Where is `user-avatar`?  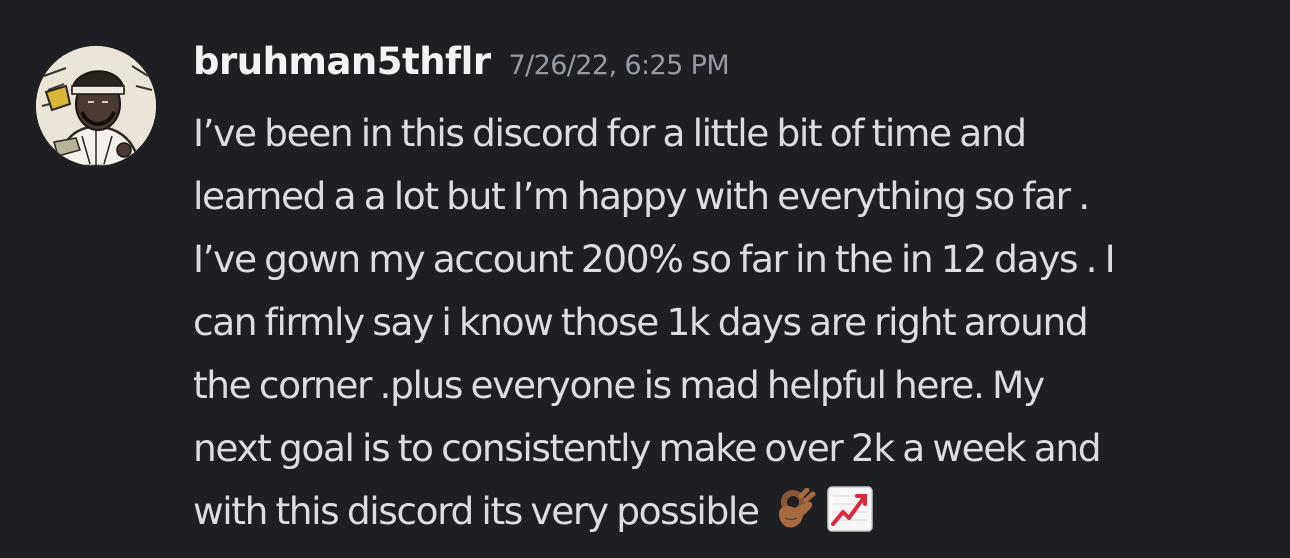 user-avatar is located at coordinates (96, 106).